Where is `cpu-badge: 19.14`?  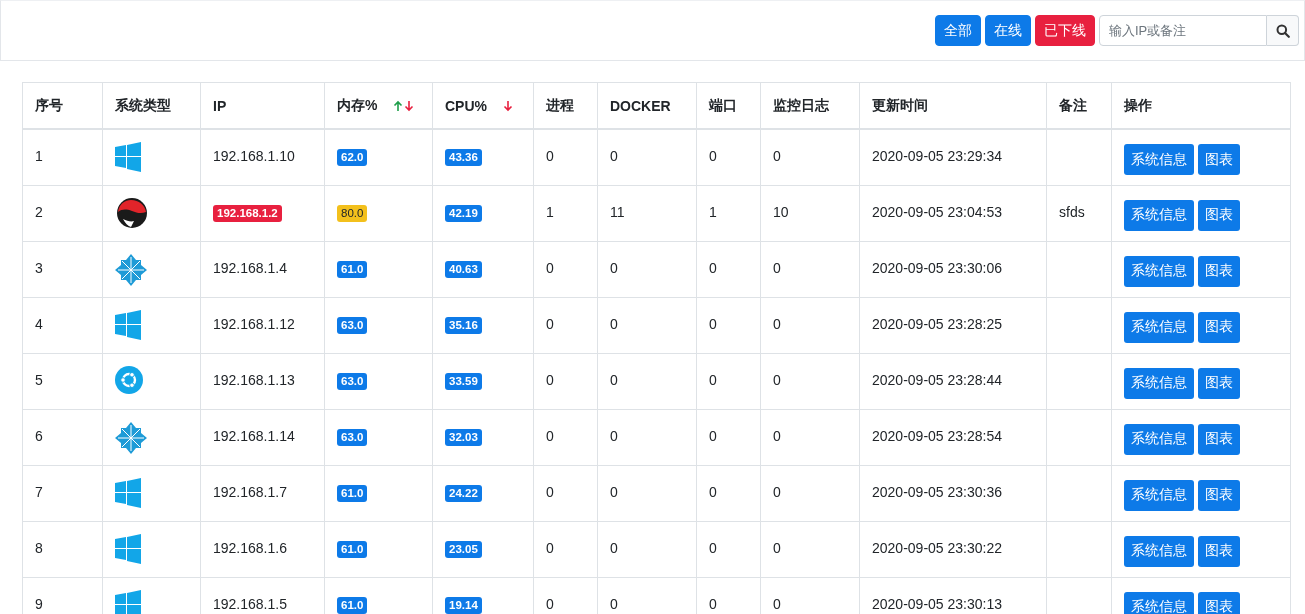
cpu-badge: 19.14 is located at coordinates (463, 605).